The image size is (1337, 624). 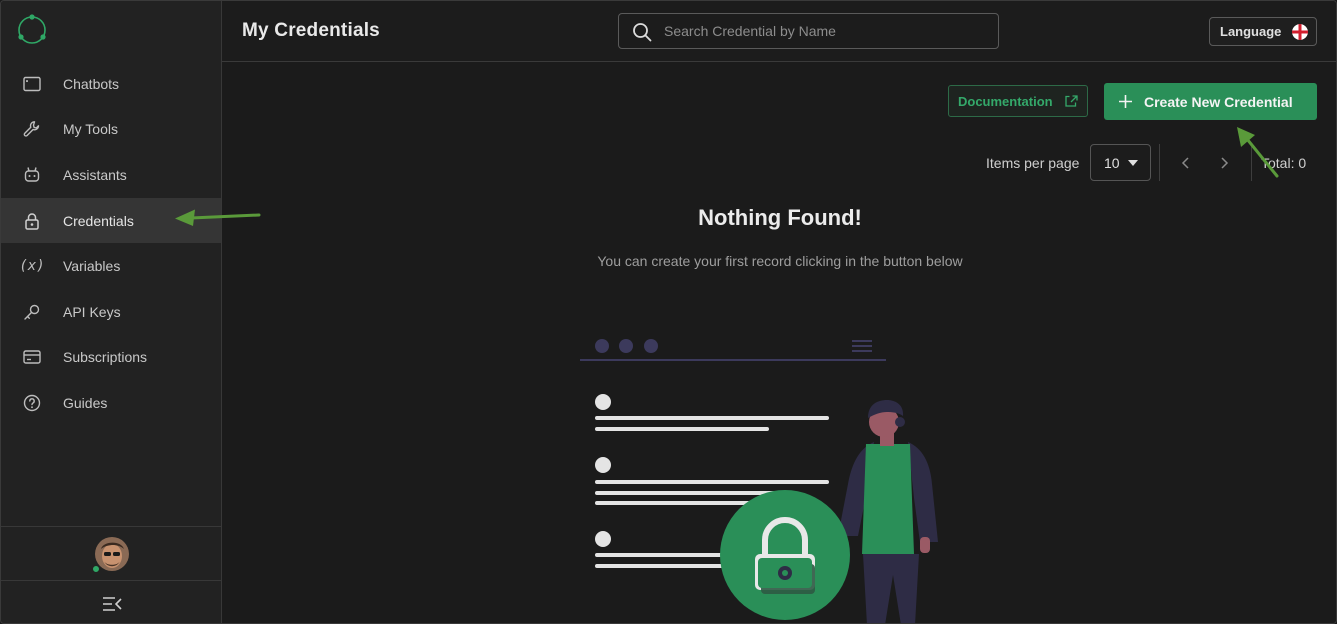 I want to click on sidebar-item-chatbots: Chatbots, so click(x=111, y=84).